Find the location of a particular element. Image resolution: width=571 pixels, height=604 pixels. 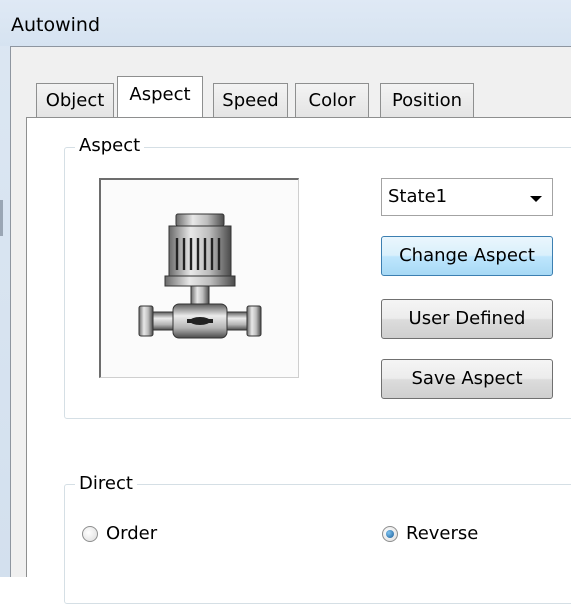

tab-label: Aspect is located at coordinates (160, 94).